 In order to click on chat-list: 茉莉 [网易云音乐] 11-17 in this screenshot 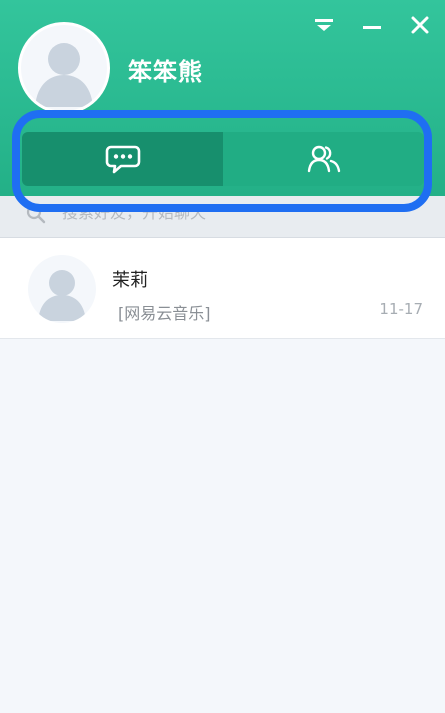, I will do `click(222, 288)`.